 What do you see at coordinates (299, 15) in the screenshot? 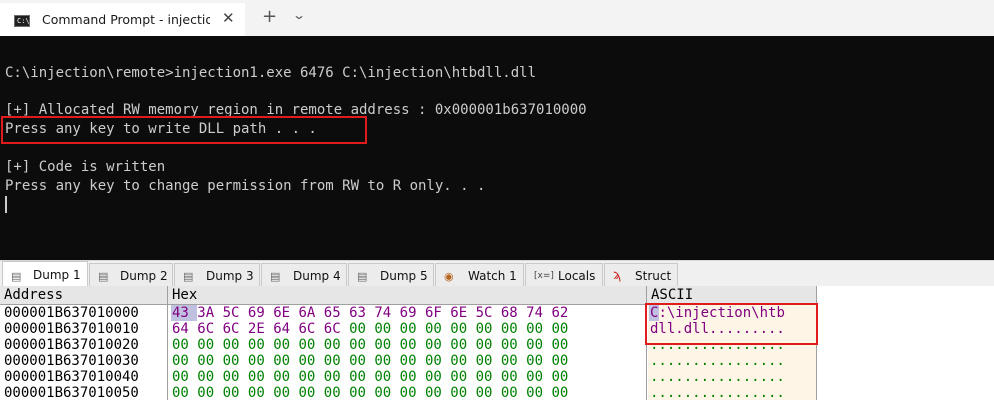
I see `chevron-down-icon: ⌄` at bounding box center [299, 15].